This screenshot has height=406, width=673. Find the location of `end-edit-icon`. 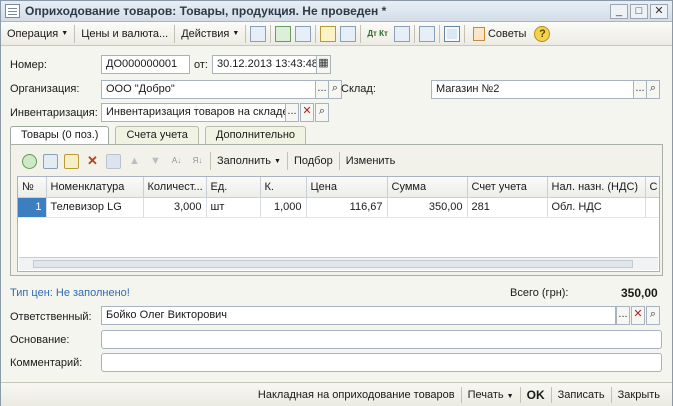

end-edit-icon is located at coordinates (113, 161).